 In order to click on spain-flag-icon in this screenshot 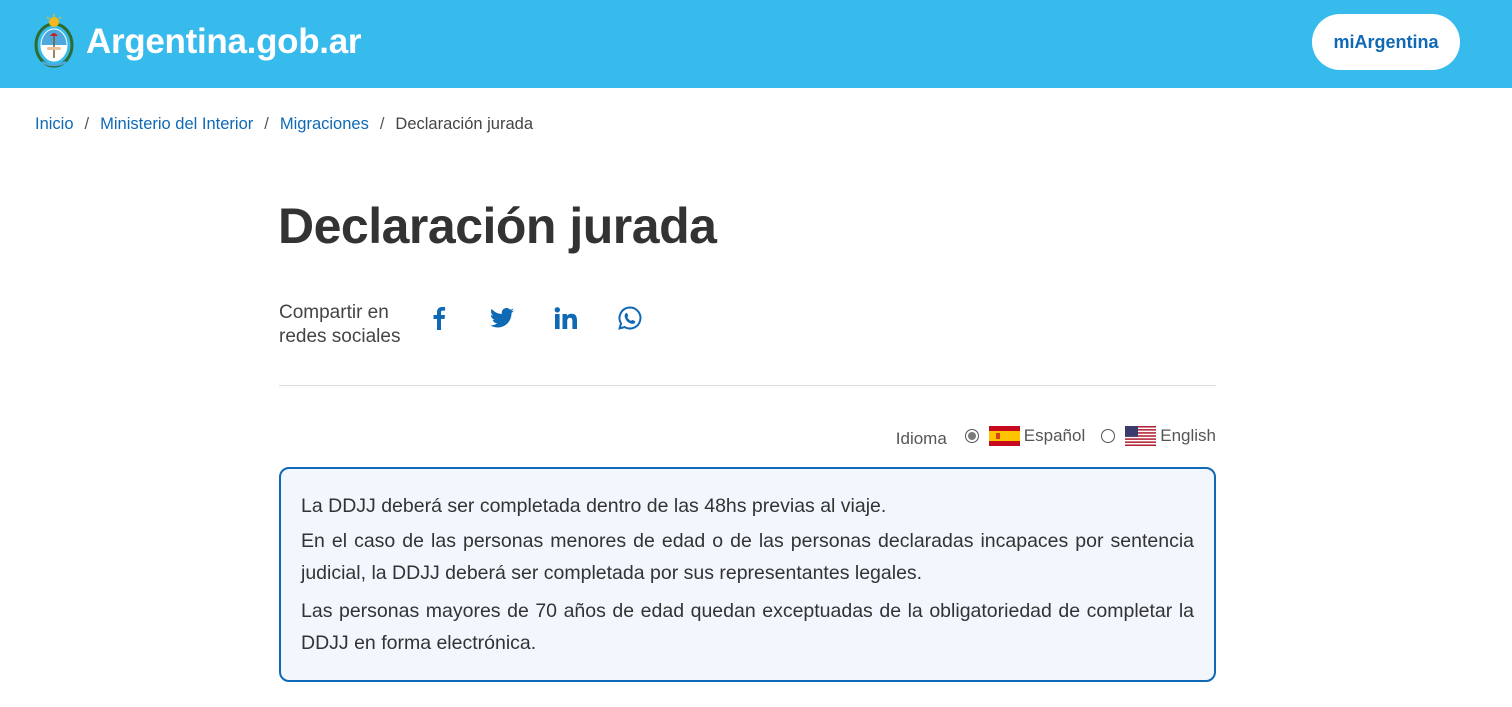, I will do `click(1004, 436)`.